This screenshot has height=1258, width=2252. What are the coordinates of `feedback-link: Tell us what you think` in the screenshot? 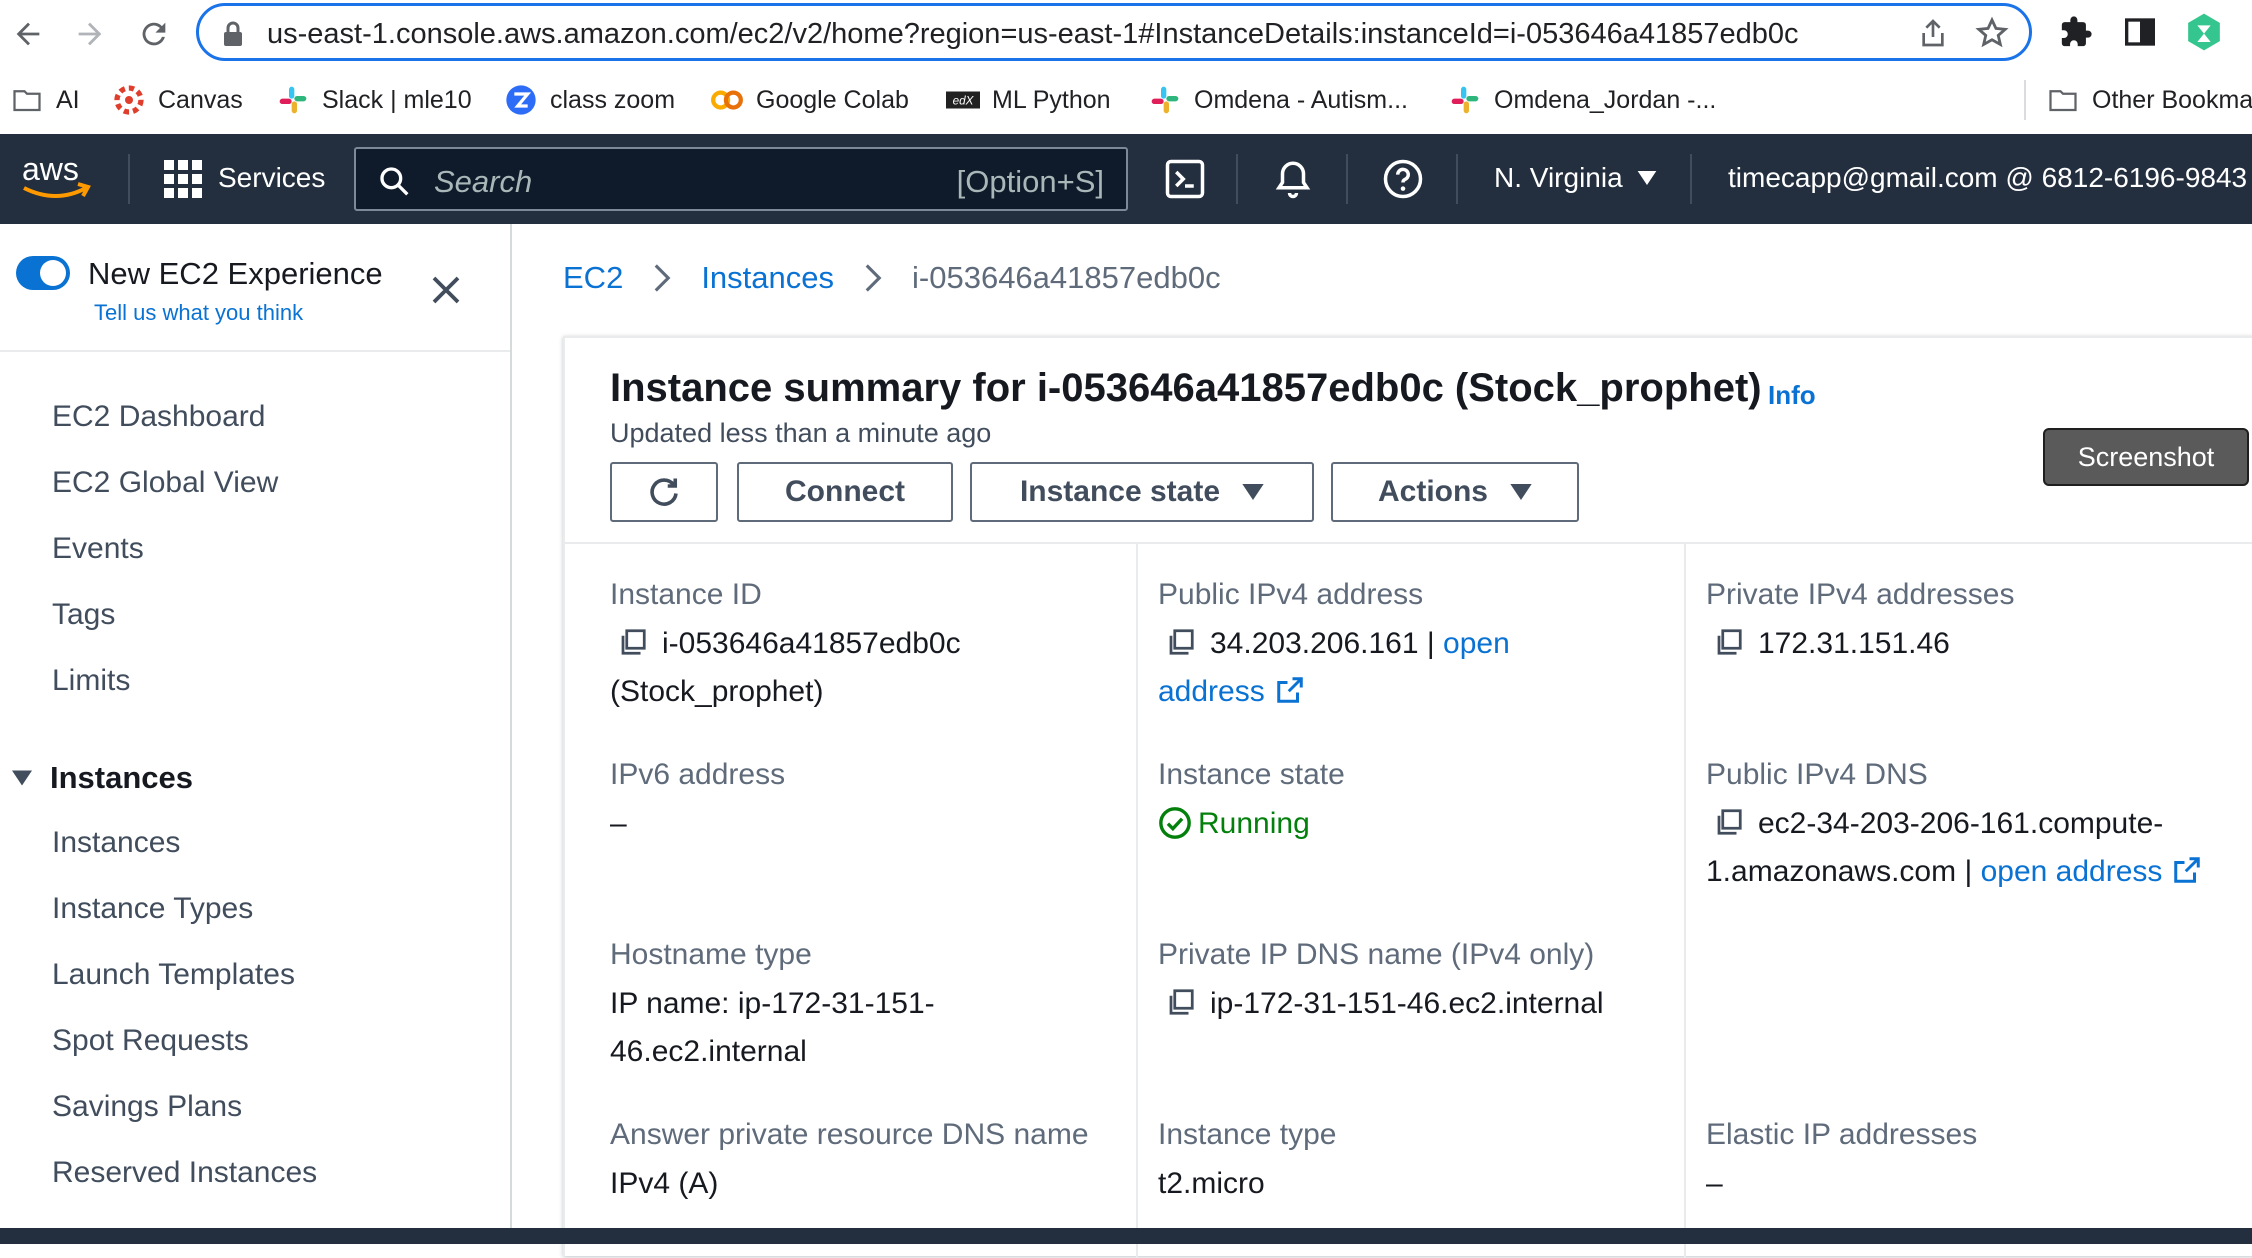 It's located at (198, 313).